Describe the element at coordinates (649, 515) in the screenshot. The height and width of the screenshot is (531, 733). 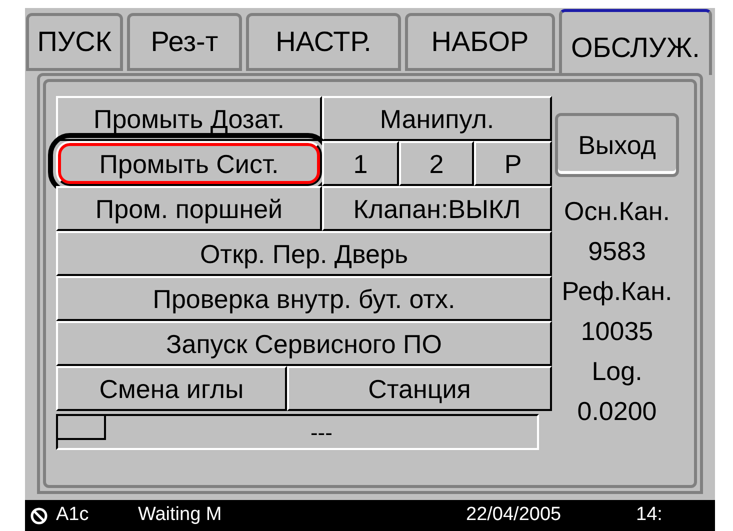
I see `status-time: 14:` at that location.